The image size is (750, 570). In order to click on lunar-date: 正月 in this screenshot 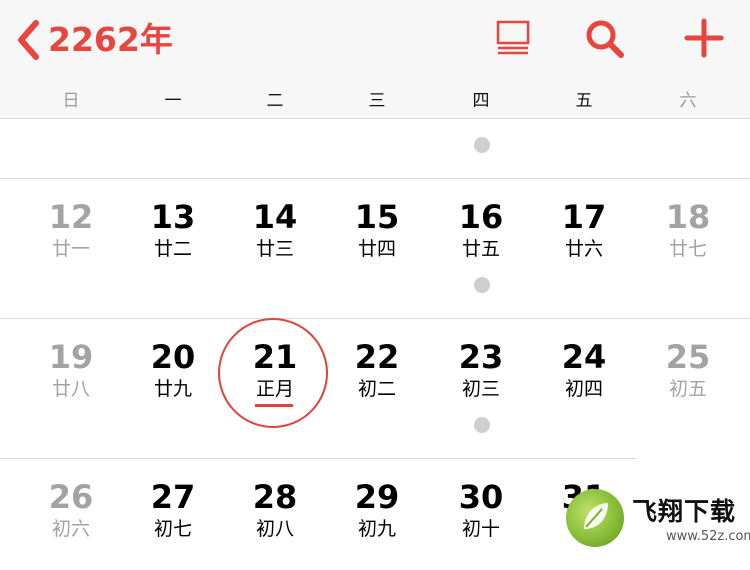, I will do `click(274, 389)`.